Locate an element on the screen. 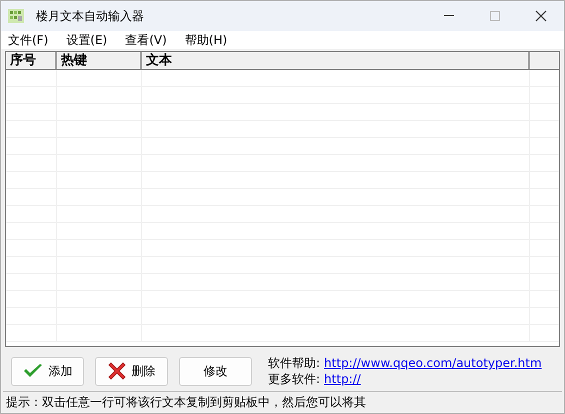 The image size is (565, 414). menu-item: 查看(V) is located at coordinates (146, 40).